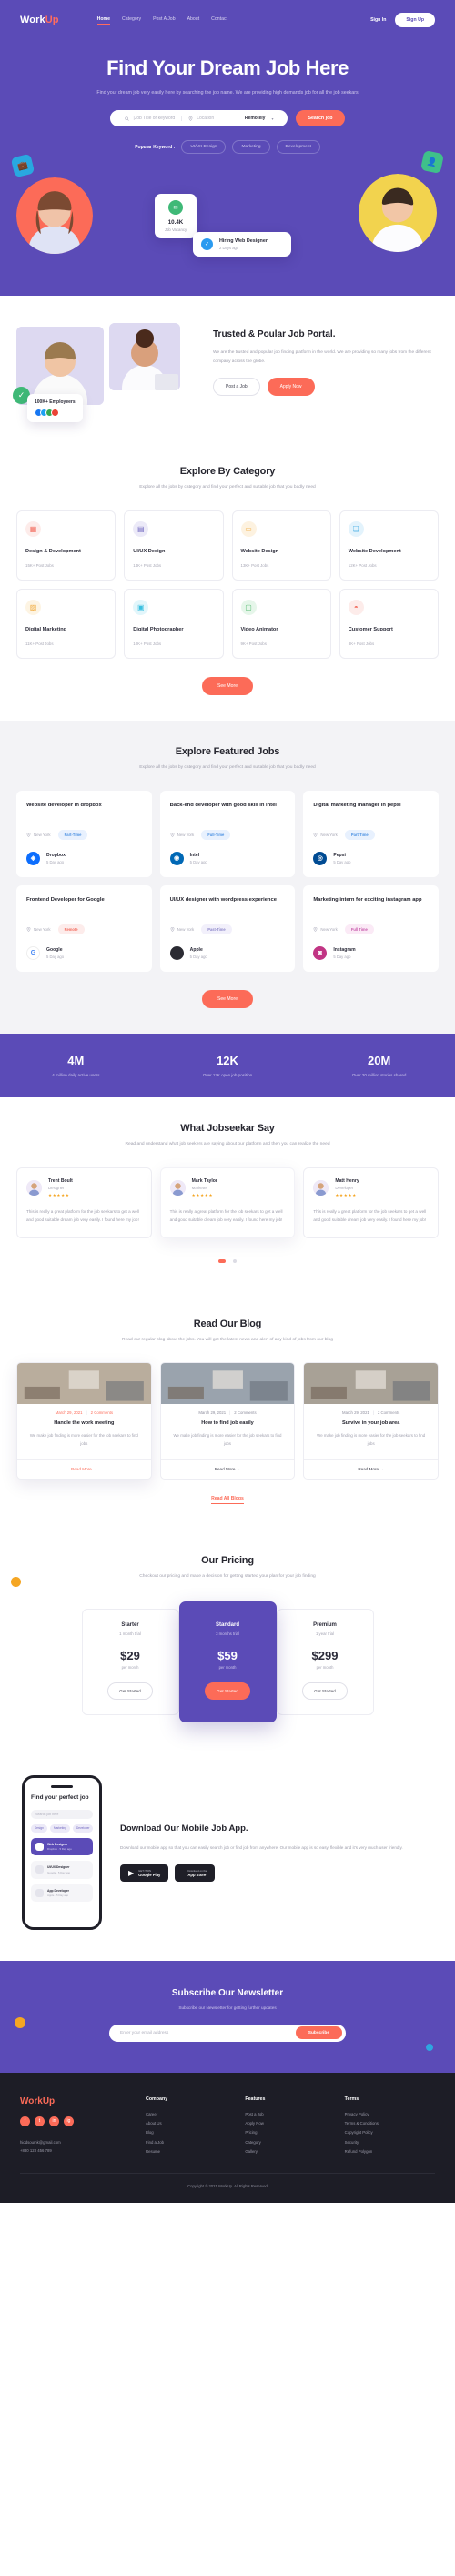  What do you see at coordinates (319, 2033) in the screenshot?
I see `newsletter-subscribe-button: Subscribe` at bounding box center [319, 2033].